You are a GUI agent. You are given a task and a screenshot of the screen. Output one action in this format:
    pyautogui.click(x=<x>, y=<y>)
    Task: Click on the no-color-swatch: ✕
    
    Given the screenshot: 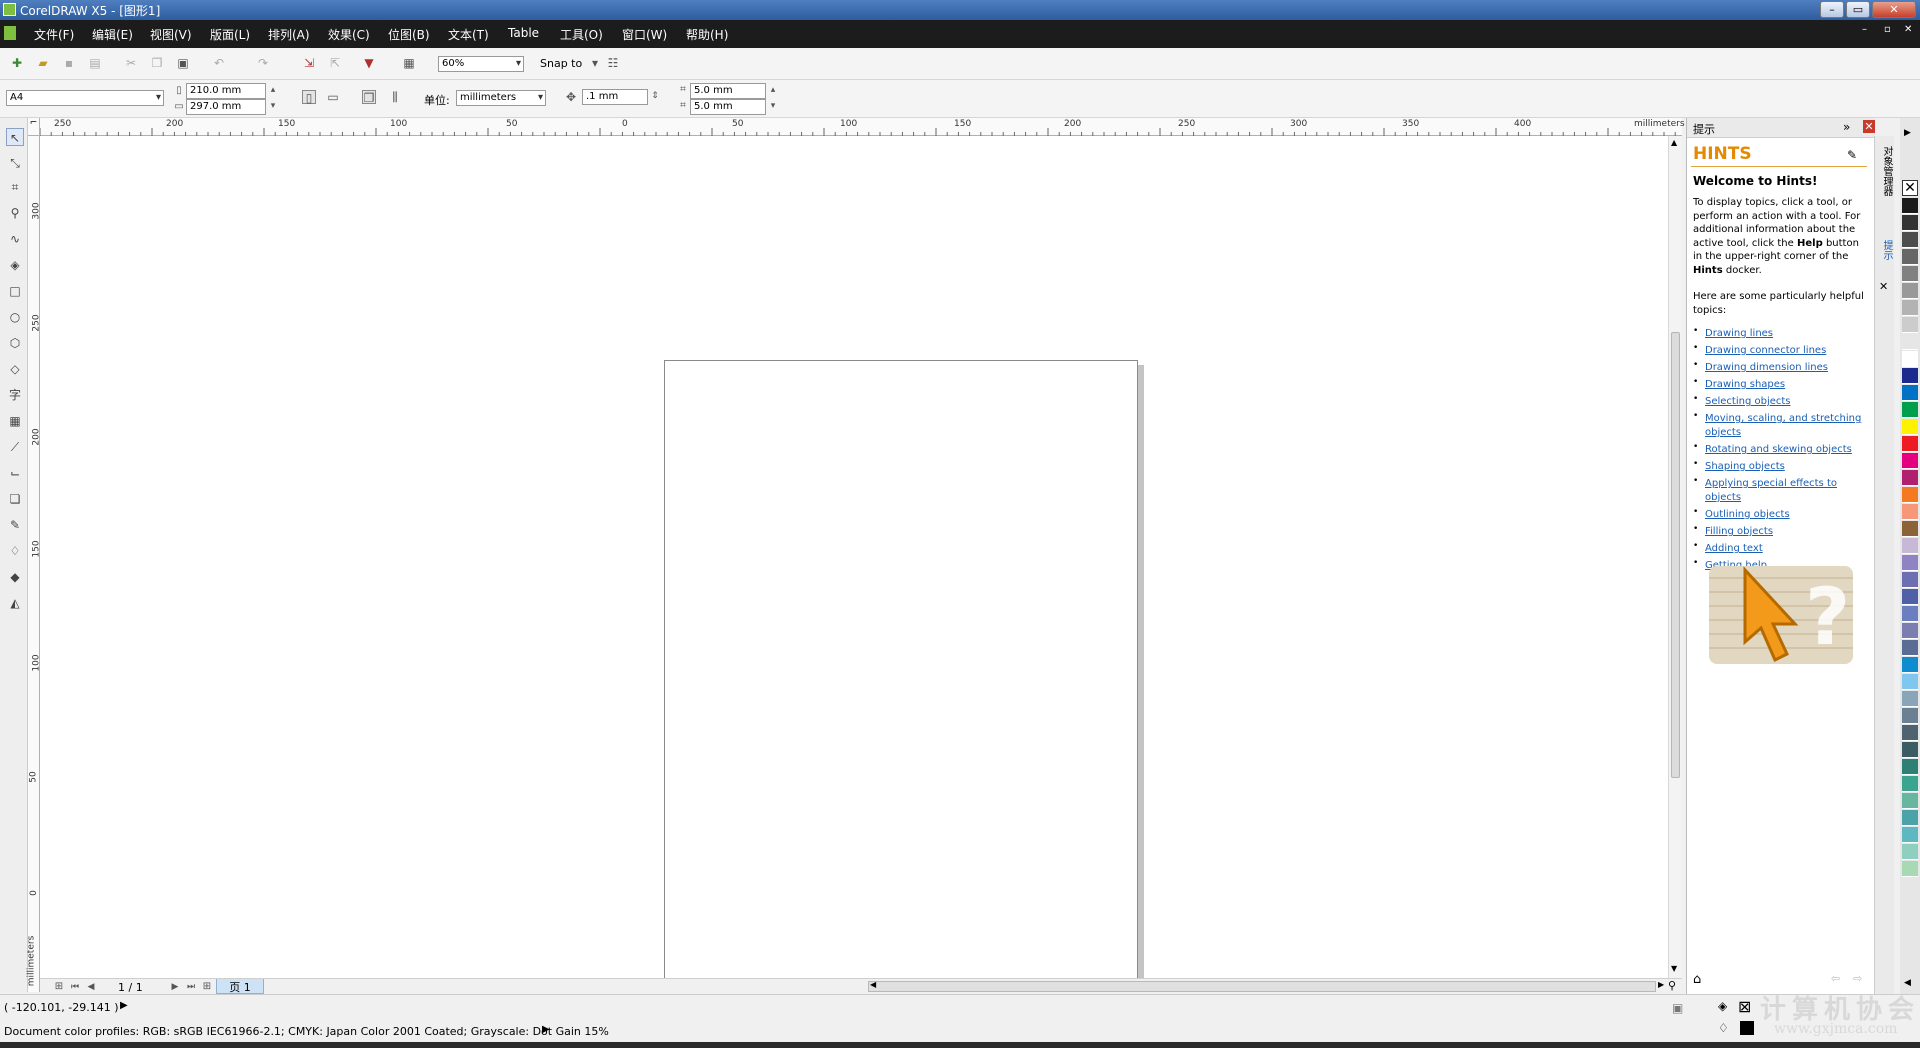 What is the action you would take?
    pyautogui.click(x=1910, y=188)
    